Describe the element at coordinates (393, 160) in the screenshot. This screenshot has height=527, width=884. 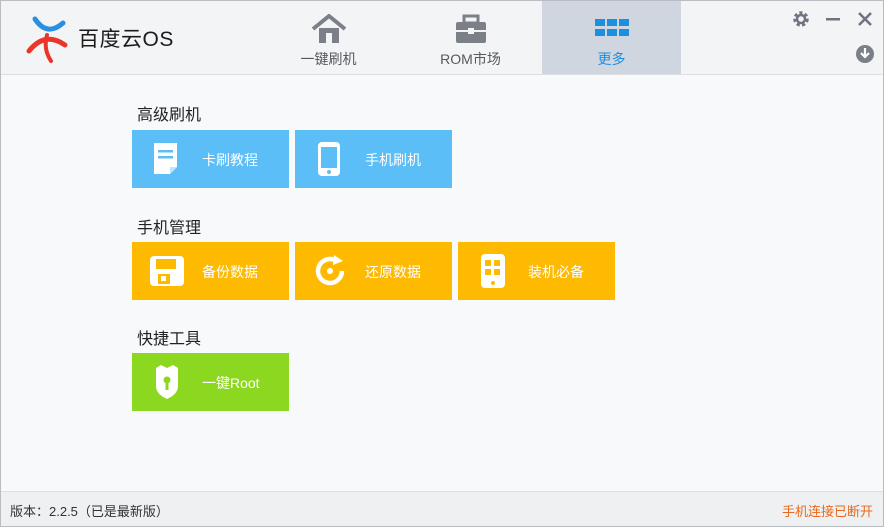
I see `tile-label: 手机刷机` at that location.